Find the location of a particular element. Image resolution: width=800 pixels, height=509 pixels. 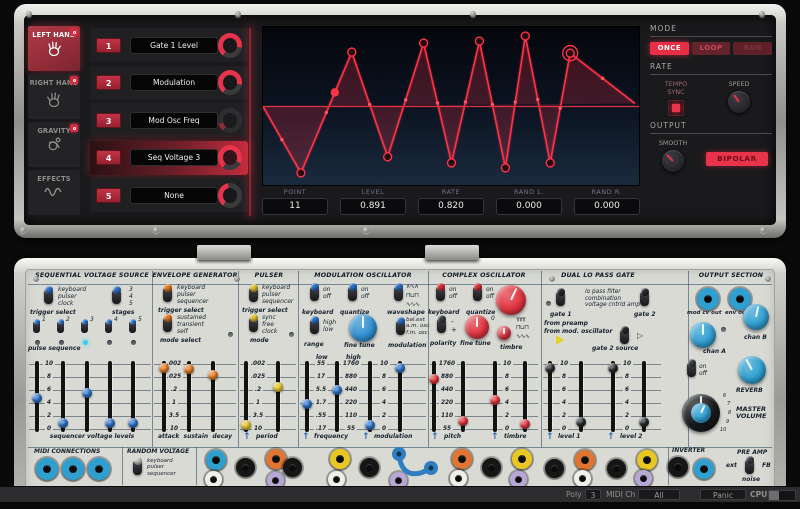

cplx-quantize-toggle is located at coordinates (477, 292).